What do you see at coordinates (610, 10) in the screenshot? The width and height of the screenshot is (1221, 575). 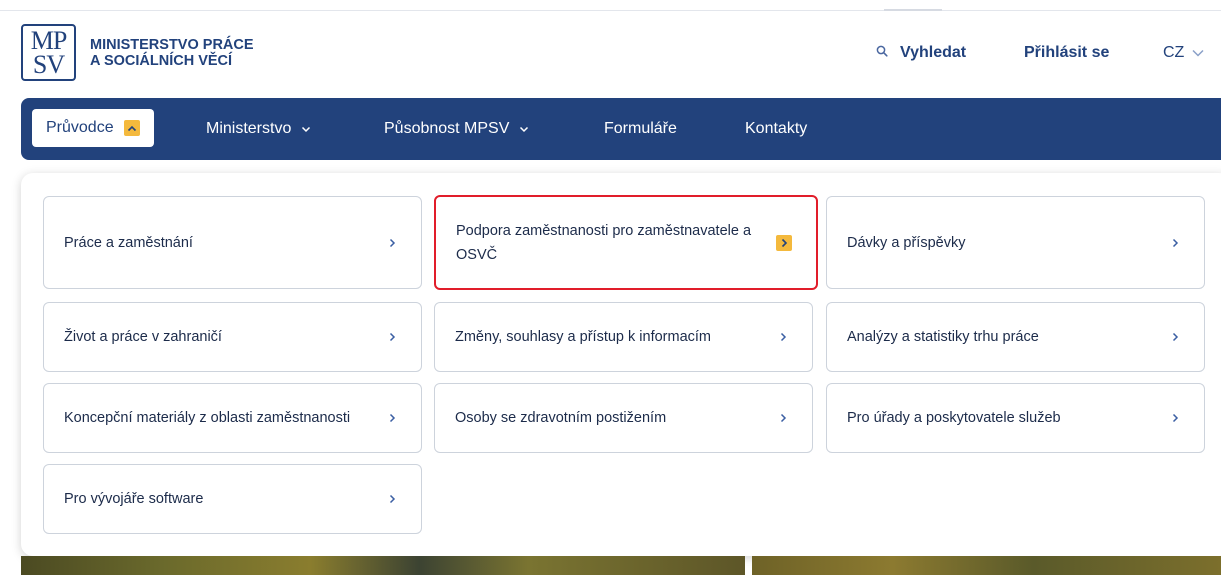 I see `top-divider` at bounding box center [610, 10].